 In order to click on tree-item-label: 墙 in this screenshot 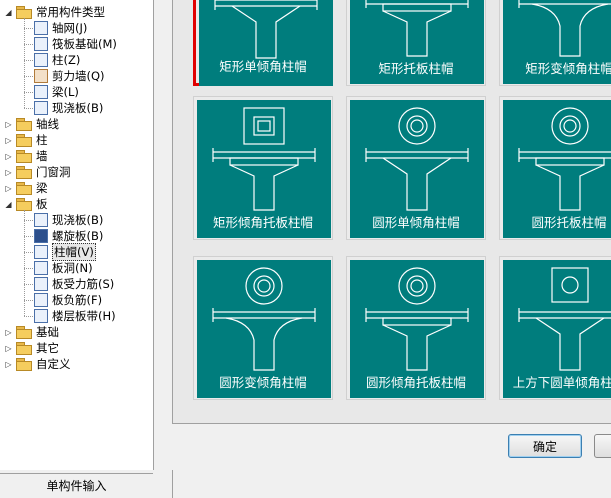, I will do `click(42, 156)`.